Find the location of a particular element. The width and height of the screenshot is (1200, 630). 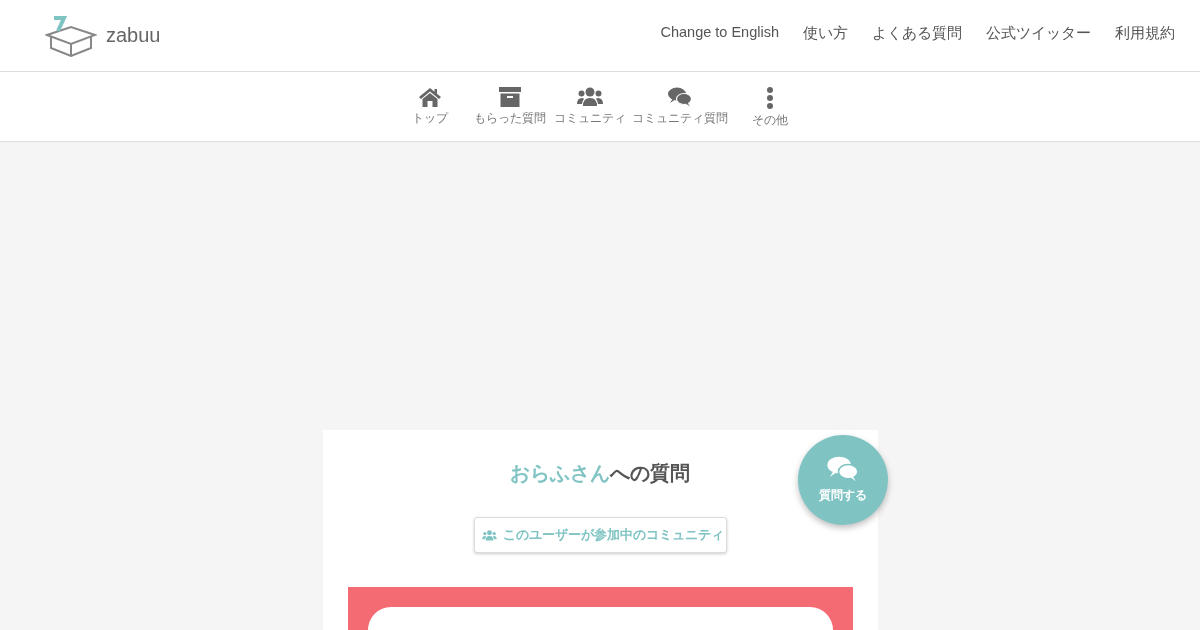

header-link: よくある質問 is located at coordinates (917, 33).